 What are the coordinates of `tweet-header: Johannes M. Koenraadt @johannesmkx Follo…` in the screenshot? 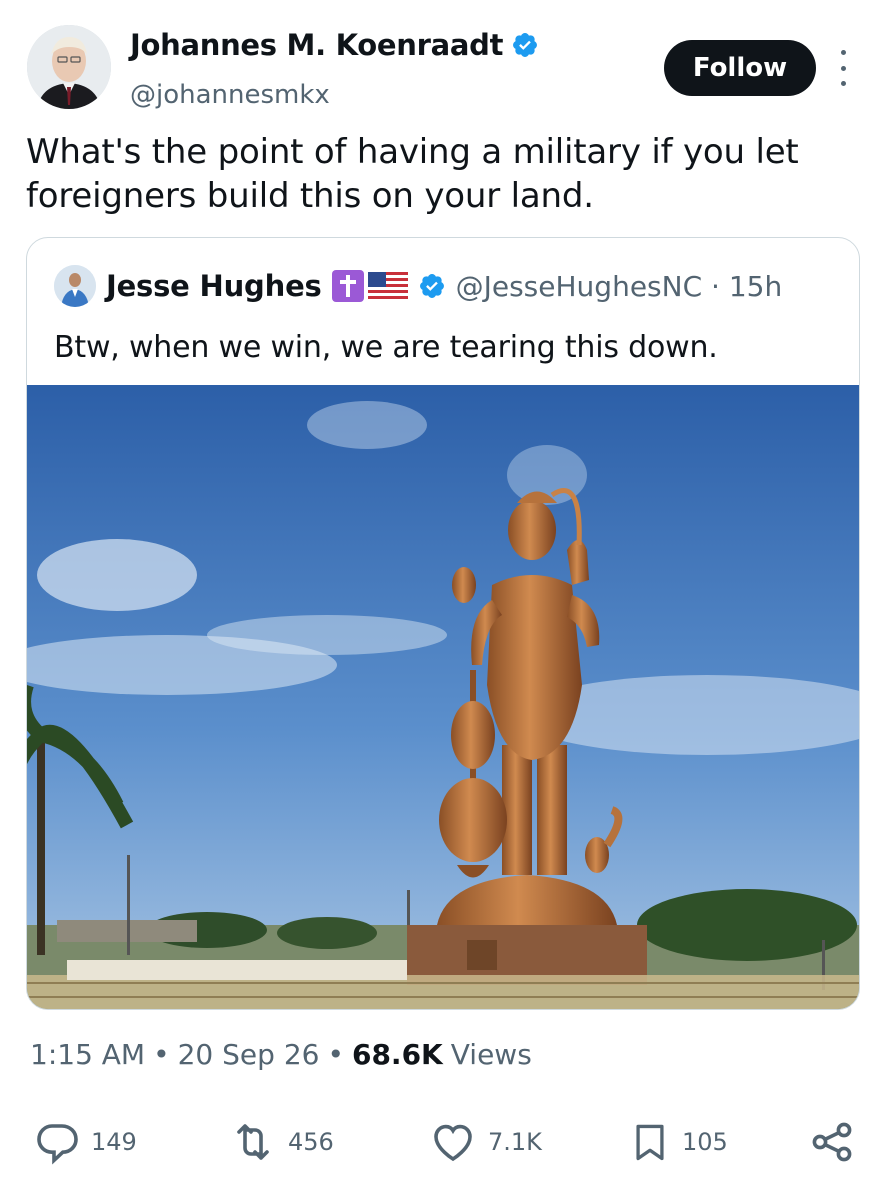 It's located at (443, 60).